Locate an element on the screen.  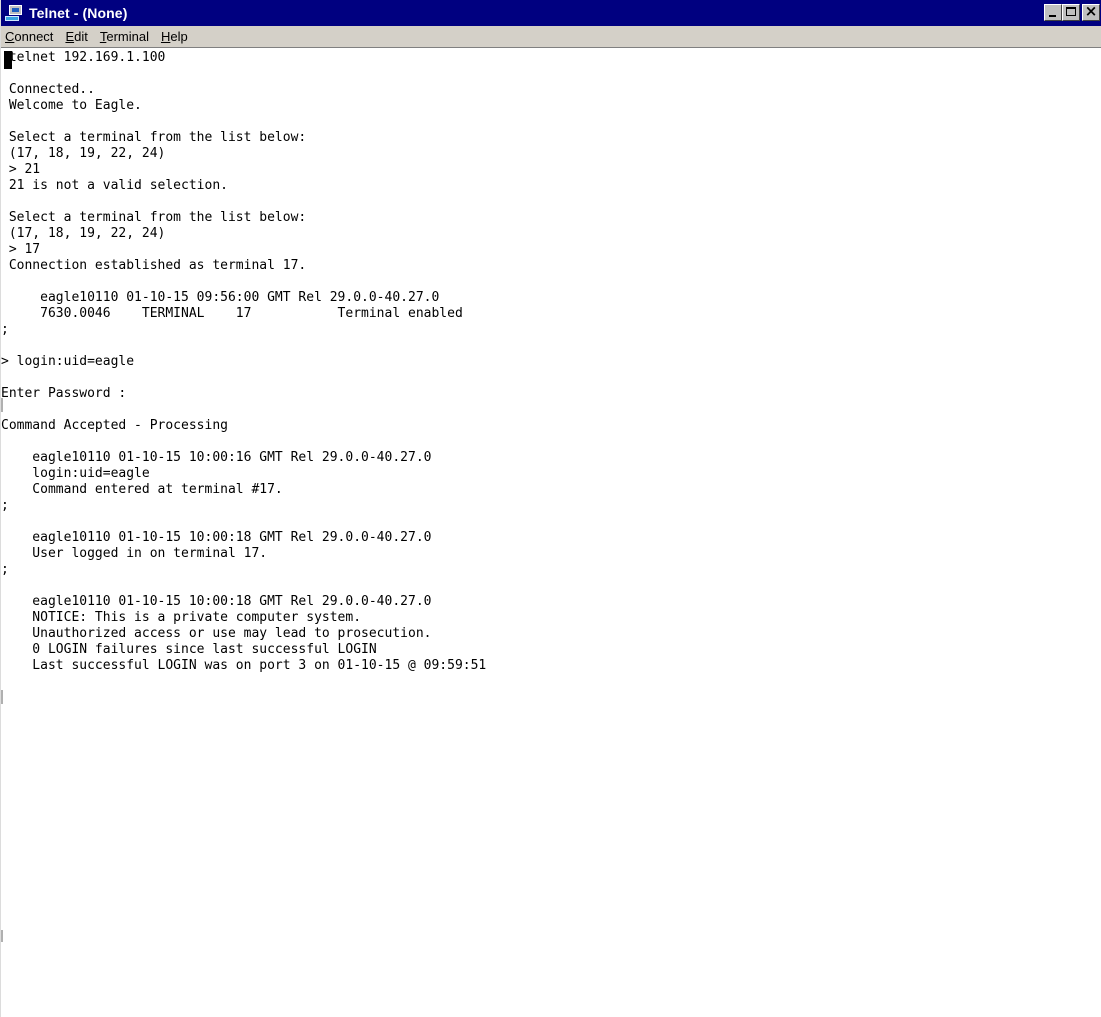
menu-terminal: Terminal is located at coordinates (124, 36).